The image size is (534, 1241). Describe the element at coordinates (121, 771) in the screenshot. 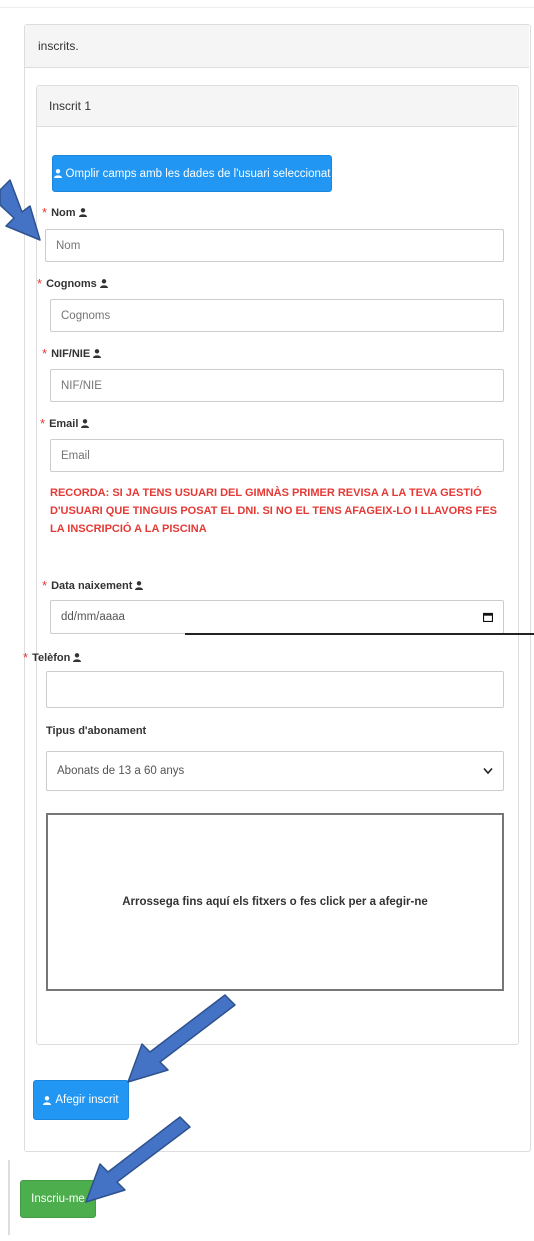

I see `subscription-type-value: Abonats de 13 a 60 anys` at that location.